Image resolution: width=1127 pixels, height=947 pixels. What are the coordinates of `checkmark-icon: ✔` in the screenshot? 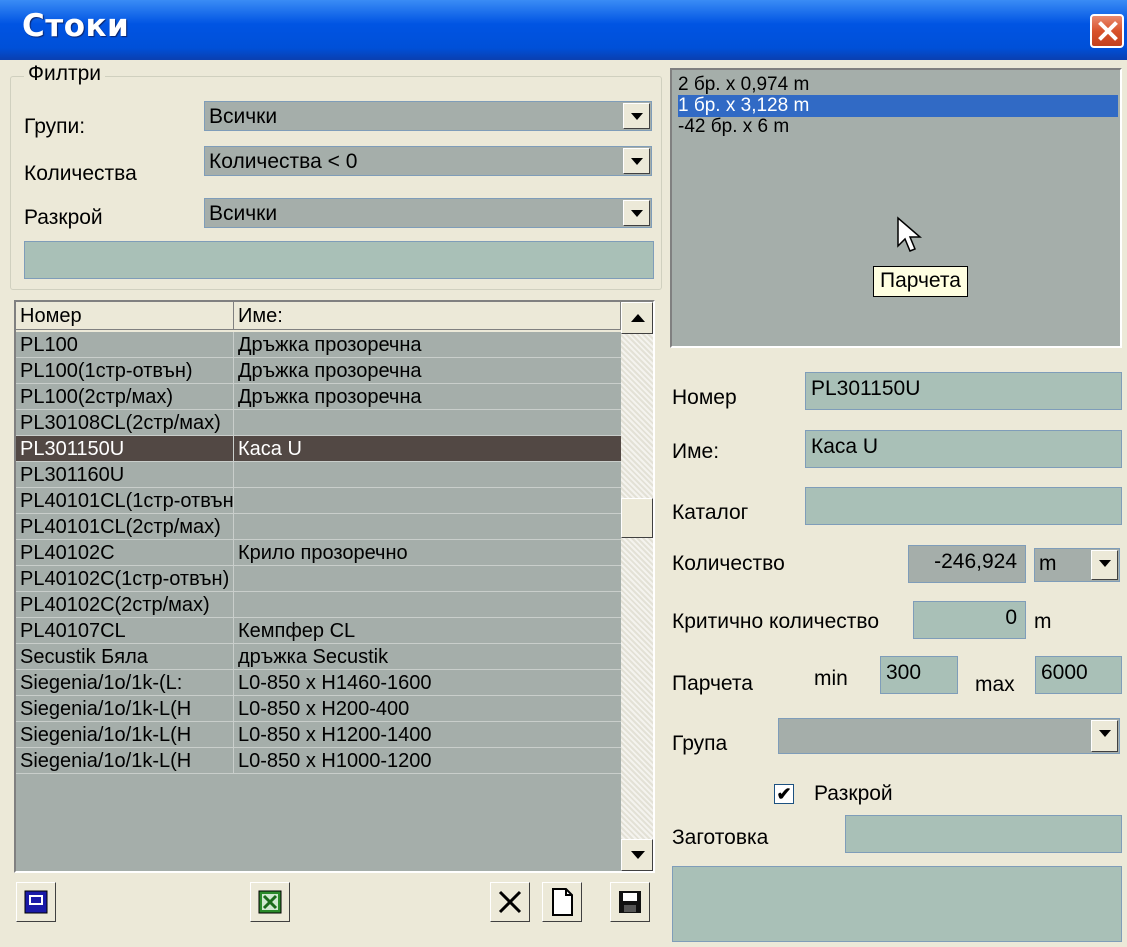 It's located at (784, 794).